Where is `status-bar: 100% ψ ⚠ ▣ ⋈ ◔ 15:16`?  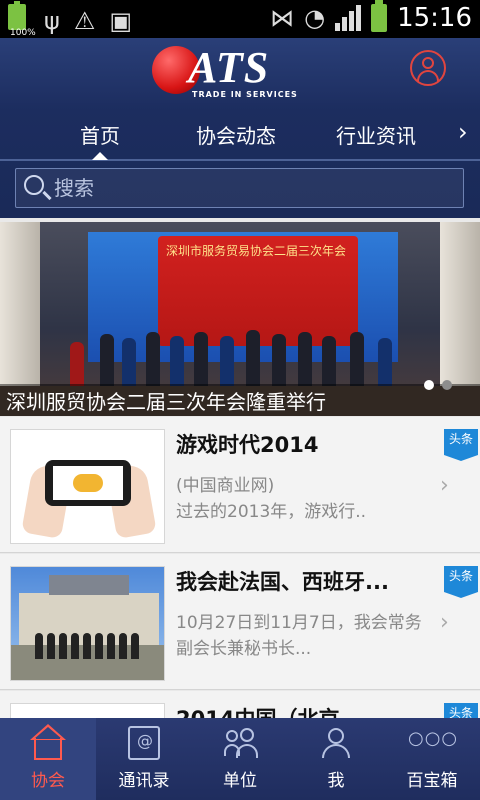
status-bar: 100% ψ ⚠ ▣ ⋈ ◔ 15:16 is located at coordinates (240, 19).